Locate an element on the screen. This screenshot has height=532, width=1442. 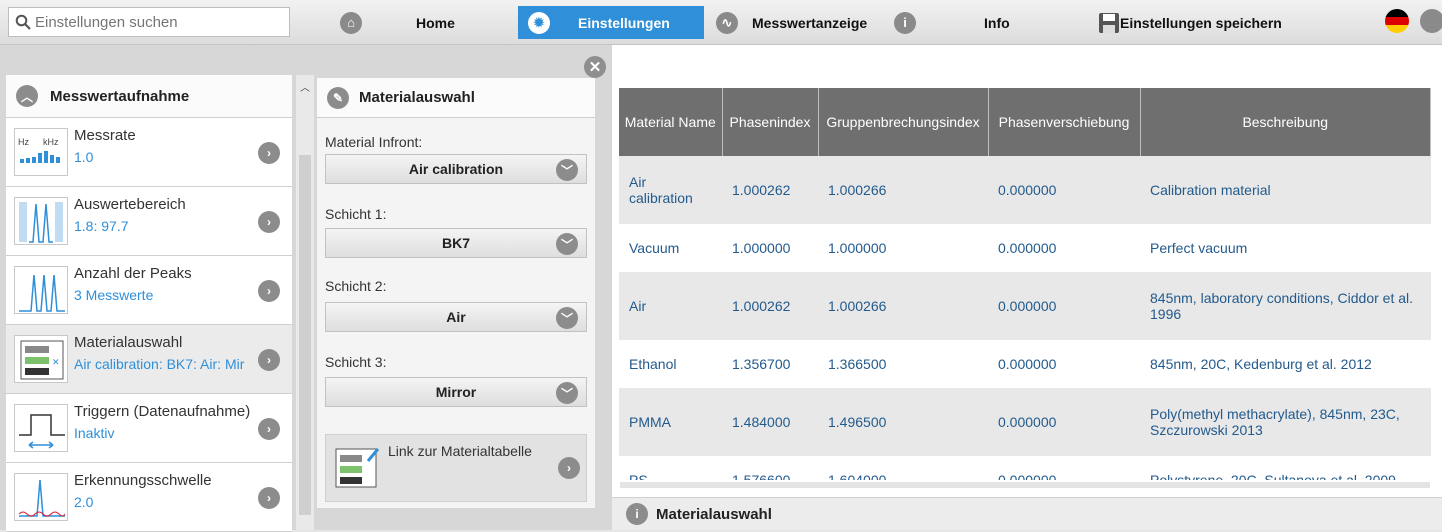
search-input is located at coordinates (157, 22).